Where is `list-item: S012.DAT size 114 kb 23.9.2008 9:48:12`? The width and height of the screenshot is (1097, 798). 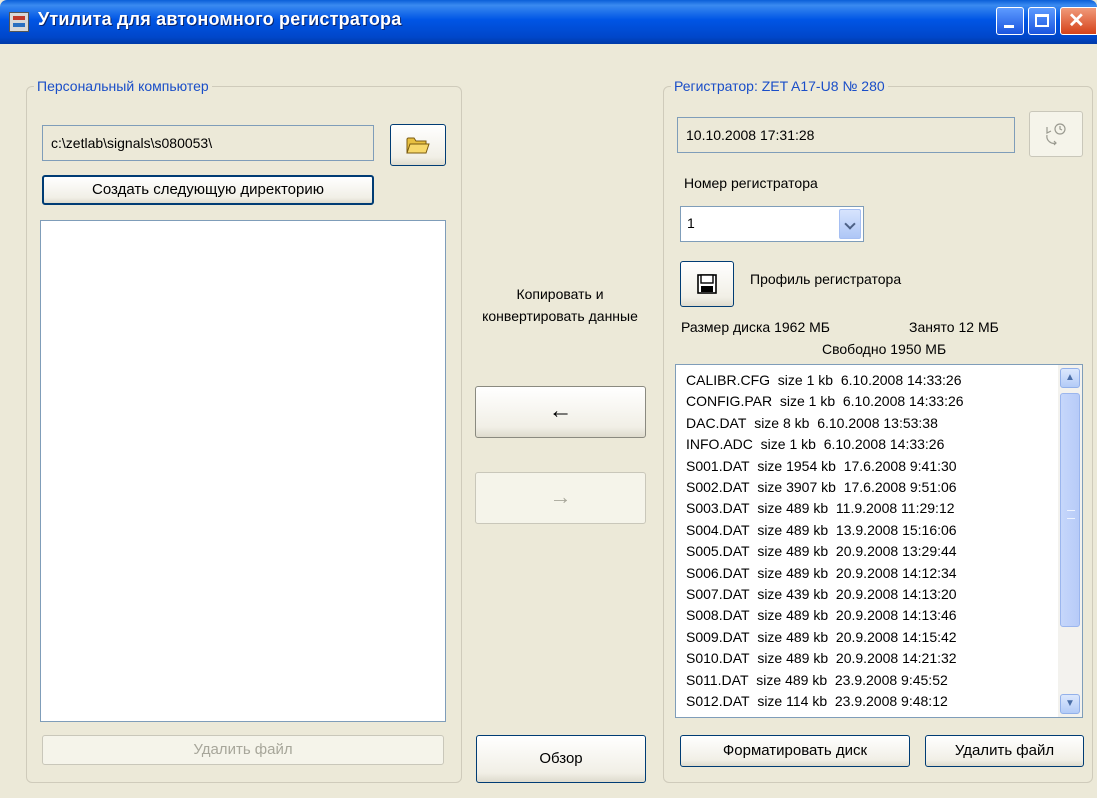
list-item: S012.DAT size 114 kb 23.9.2008 9:48:12 is located at coordinates (870, 701).